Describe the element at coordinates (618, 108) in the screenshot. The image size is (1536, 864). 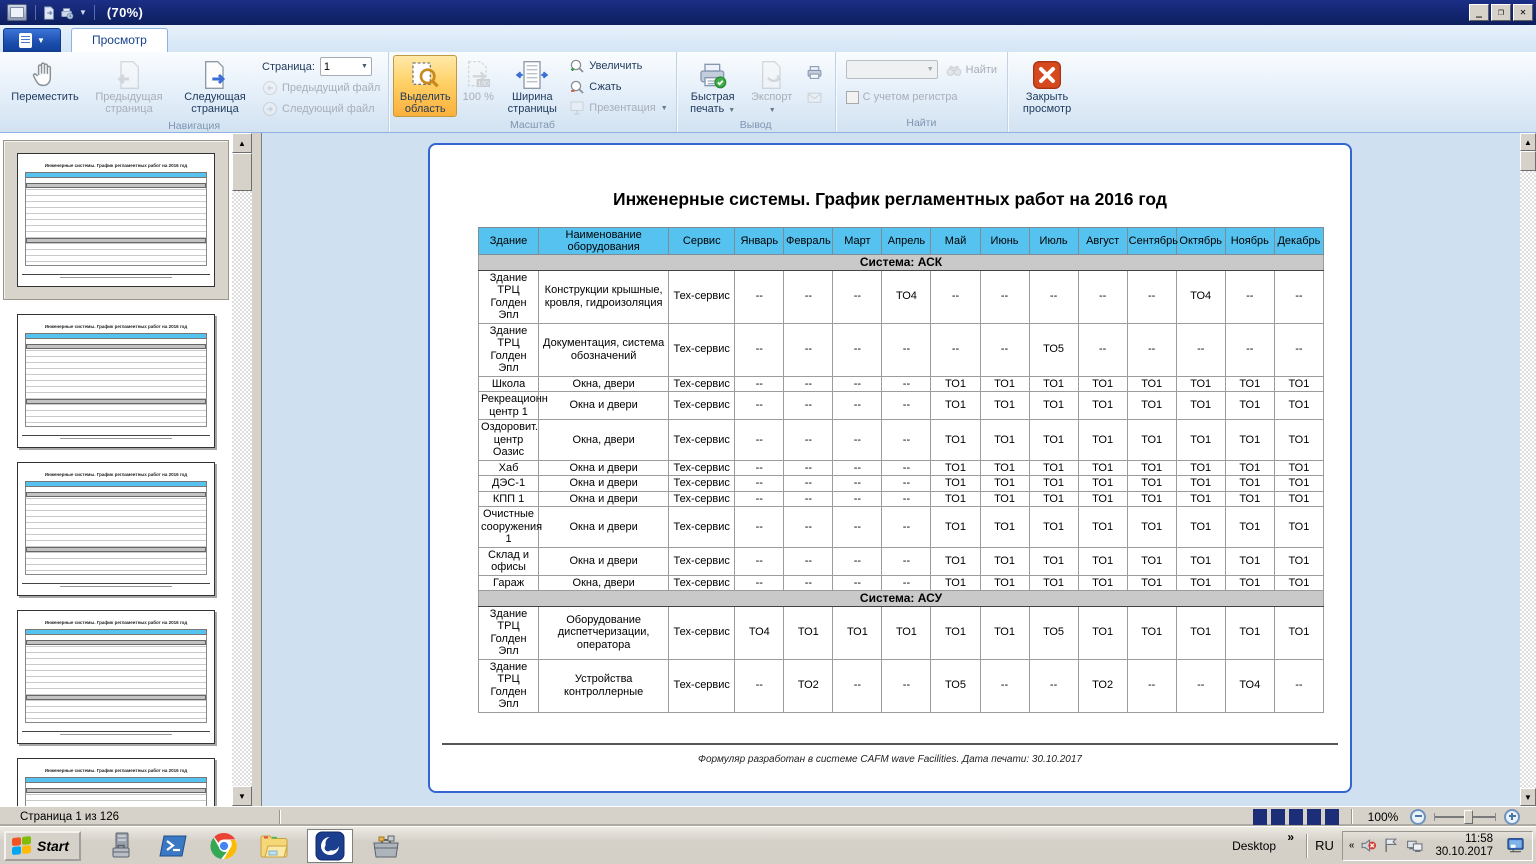
I see `presentation-button: Презентация ▼` at that location.